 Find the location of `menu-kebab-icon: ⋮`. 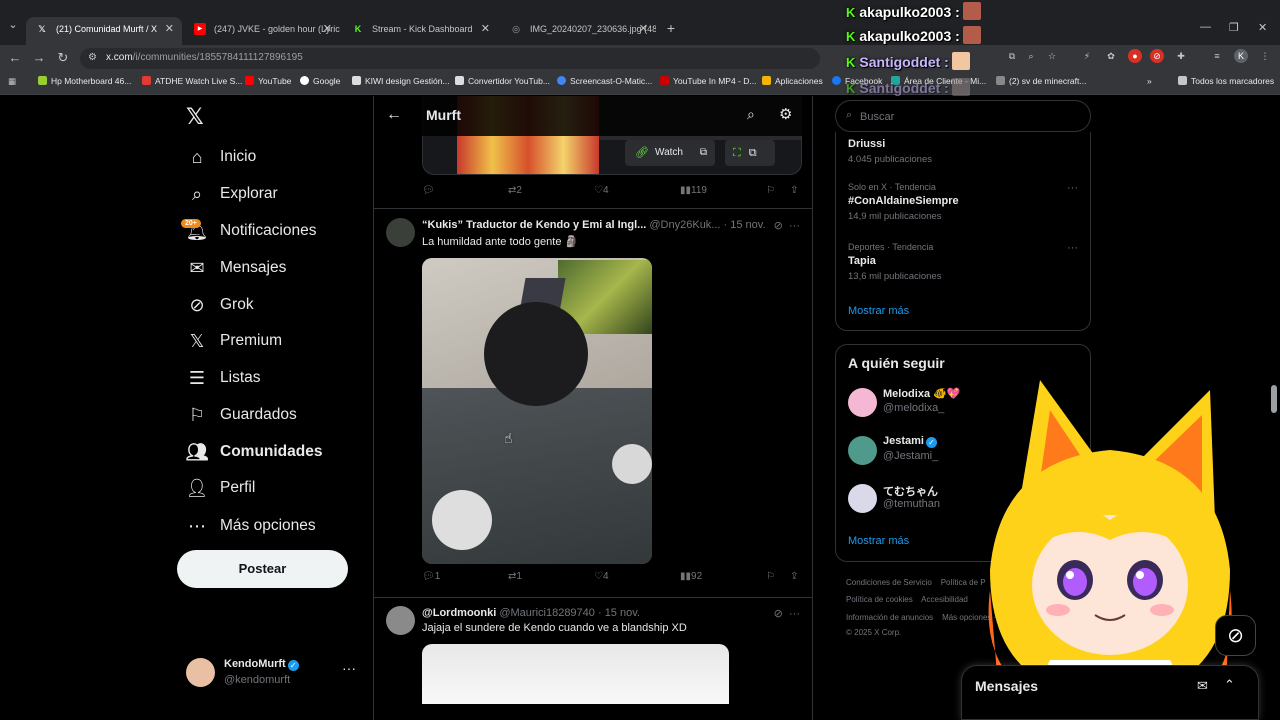

menu-kebab-icon: ⋮ is located at coordinates (1265, 56).